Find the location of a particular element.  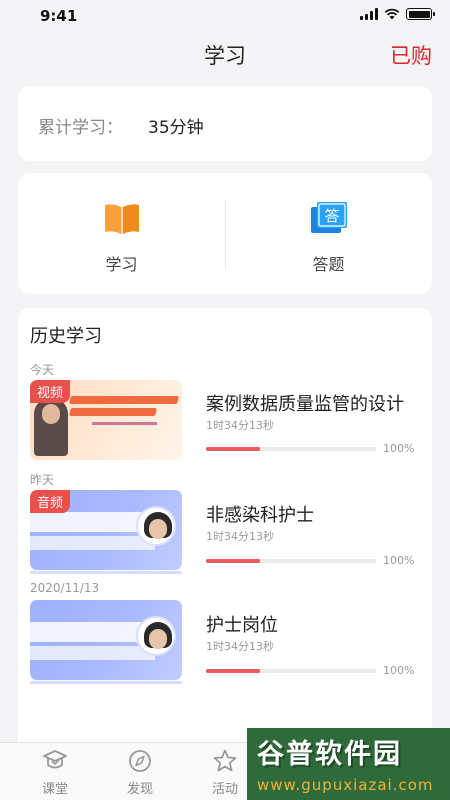

study-total-value: 35分钟 is located at coordinates (176, 128).